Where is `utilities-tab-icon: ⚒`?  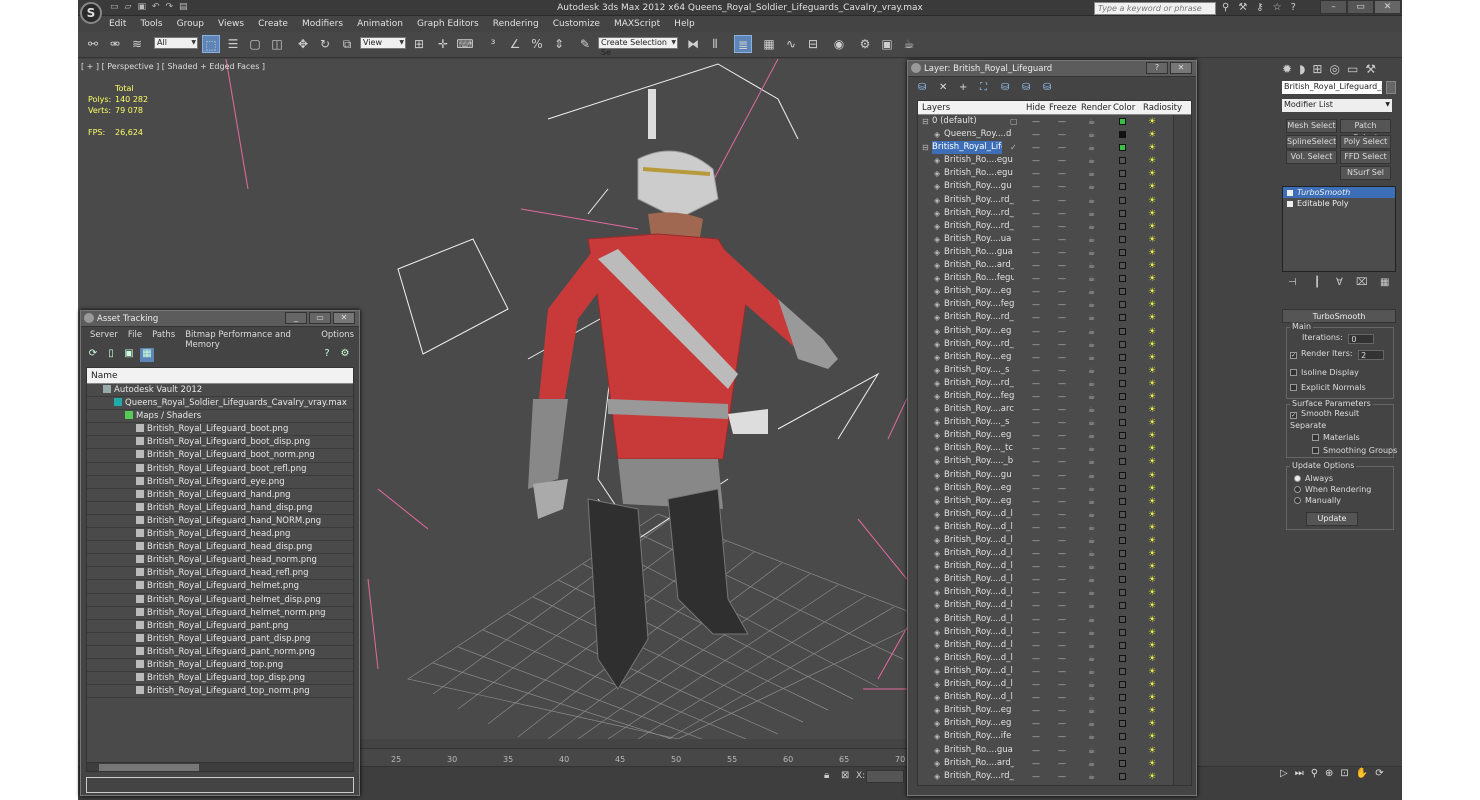
utilities-tab-icon: ⚒ is located at coordinates (1370, 69).